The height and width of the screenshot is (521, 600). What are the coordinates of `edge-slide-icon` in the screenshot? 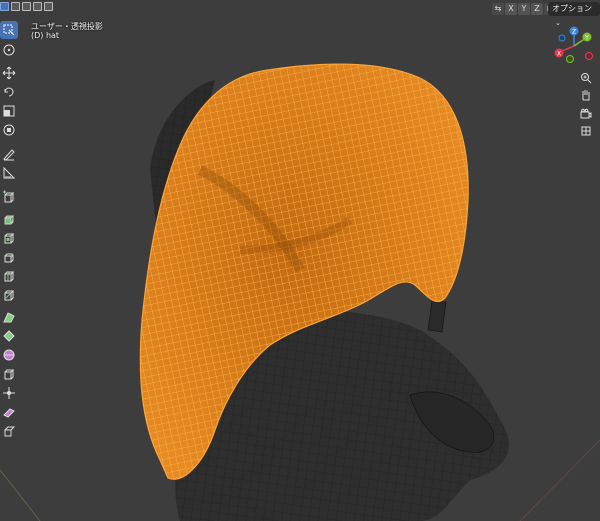 It's located at (9, 374).